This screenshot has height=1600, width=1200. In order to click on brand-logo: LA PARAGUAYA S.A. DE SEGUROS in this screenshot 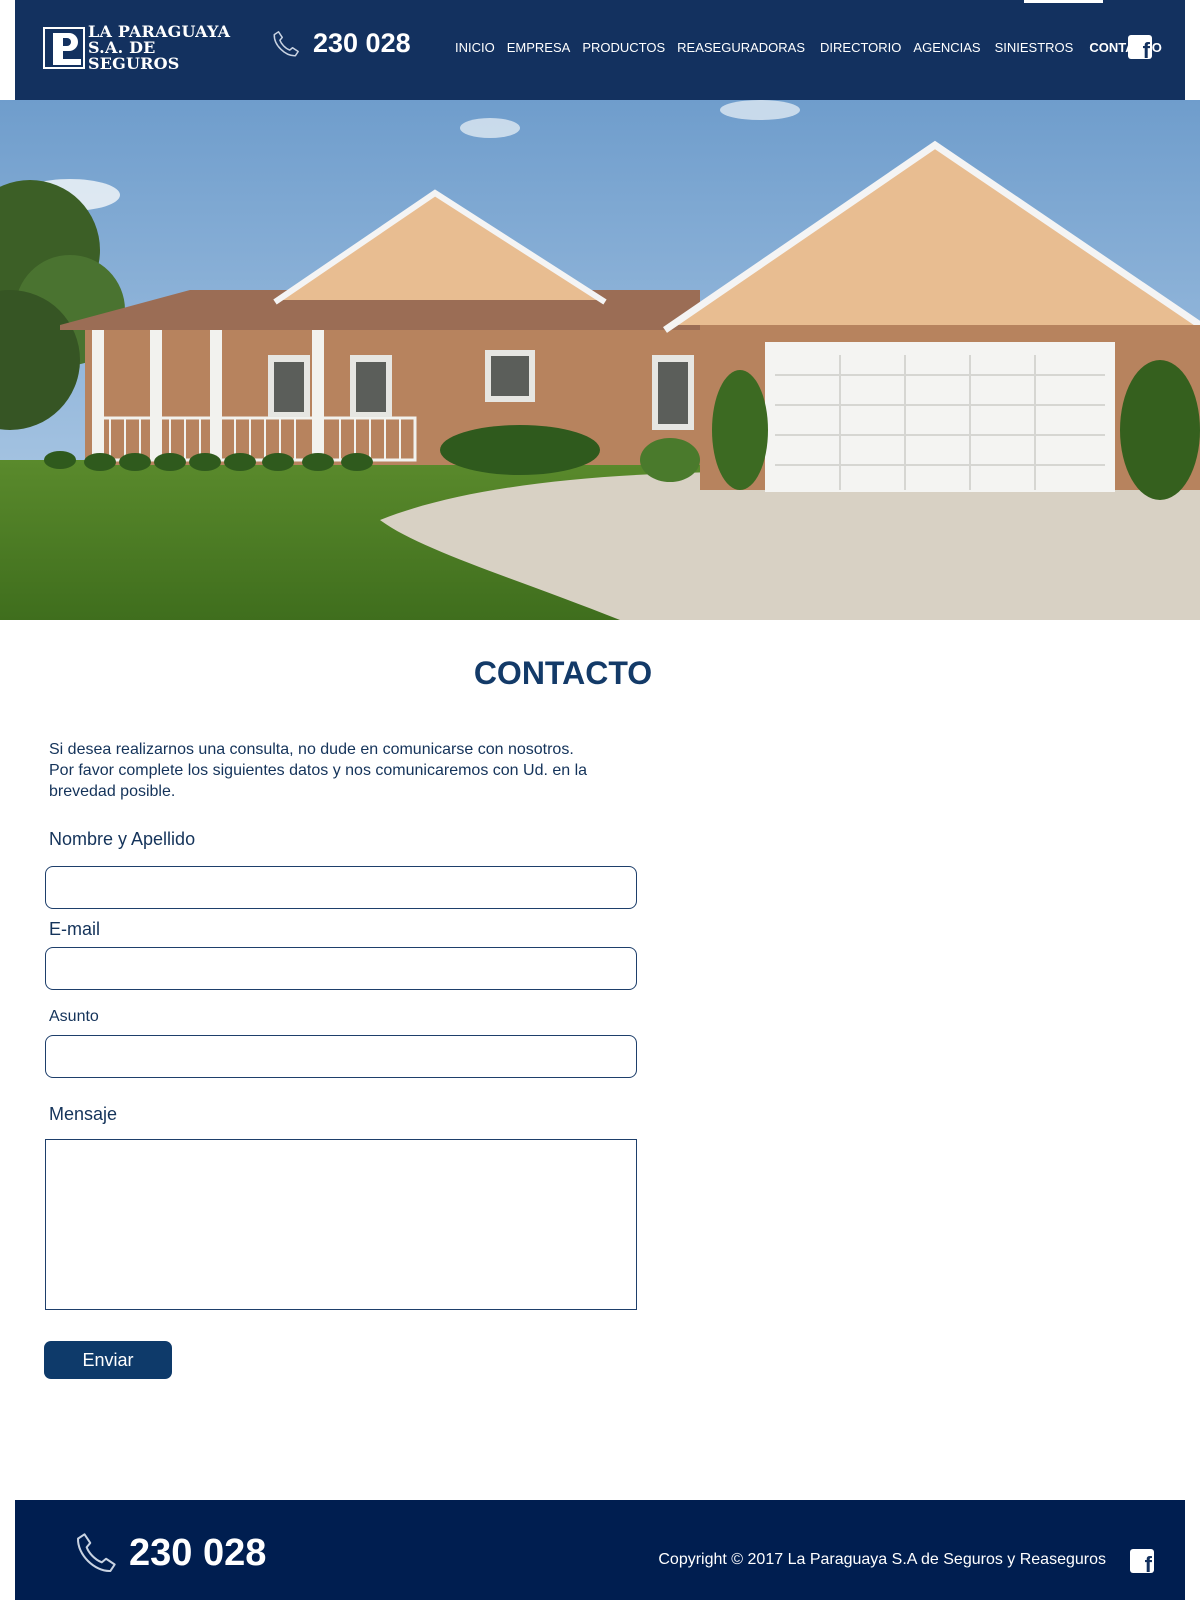, I will do `click(139, 48)`.